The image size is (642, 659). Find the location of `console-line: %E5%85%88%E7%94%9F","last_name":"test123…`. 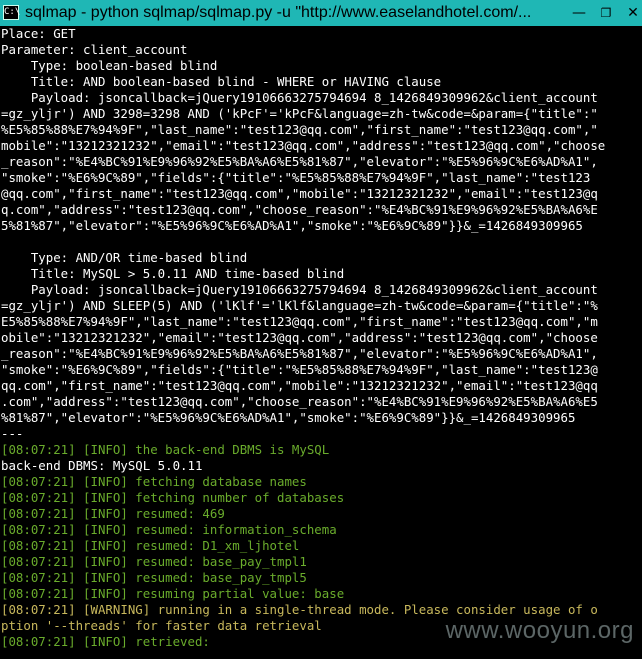

console-line: %E5%85%88%E7%94%9F","last_name":"test123… is located at coordinates (299, 129).